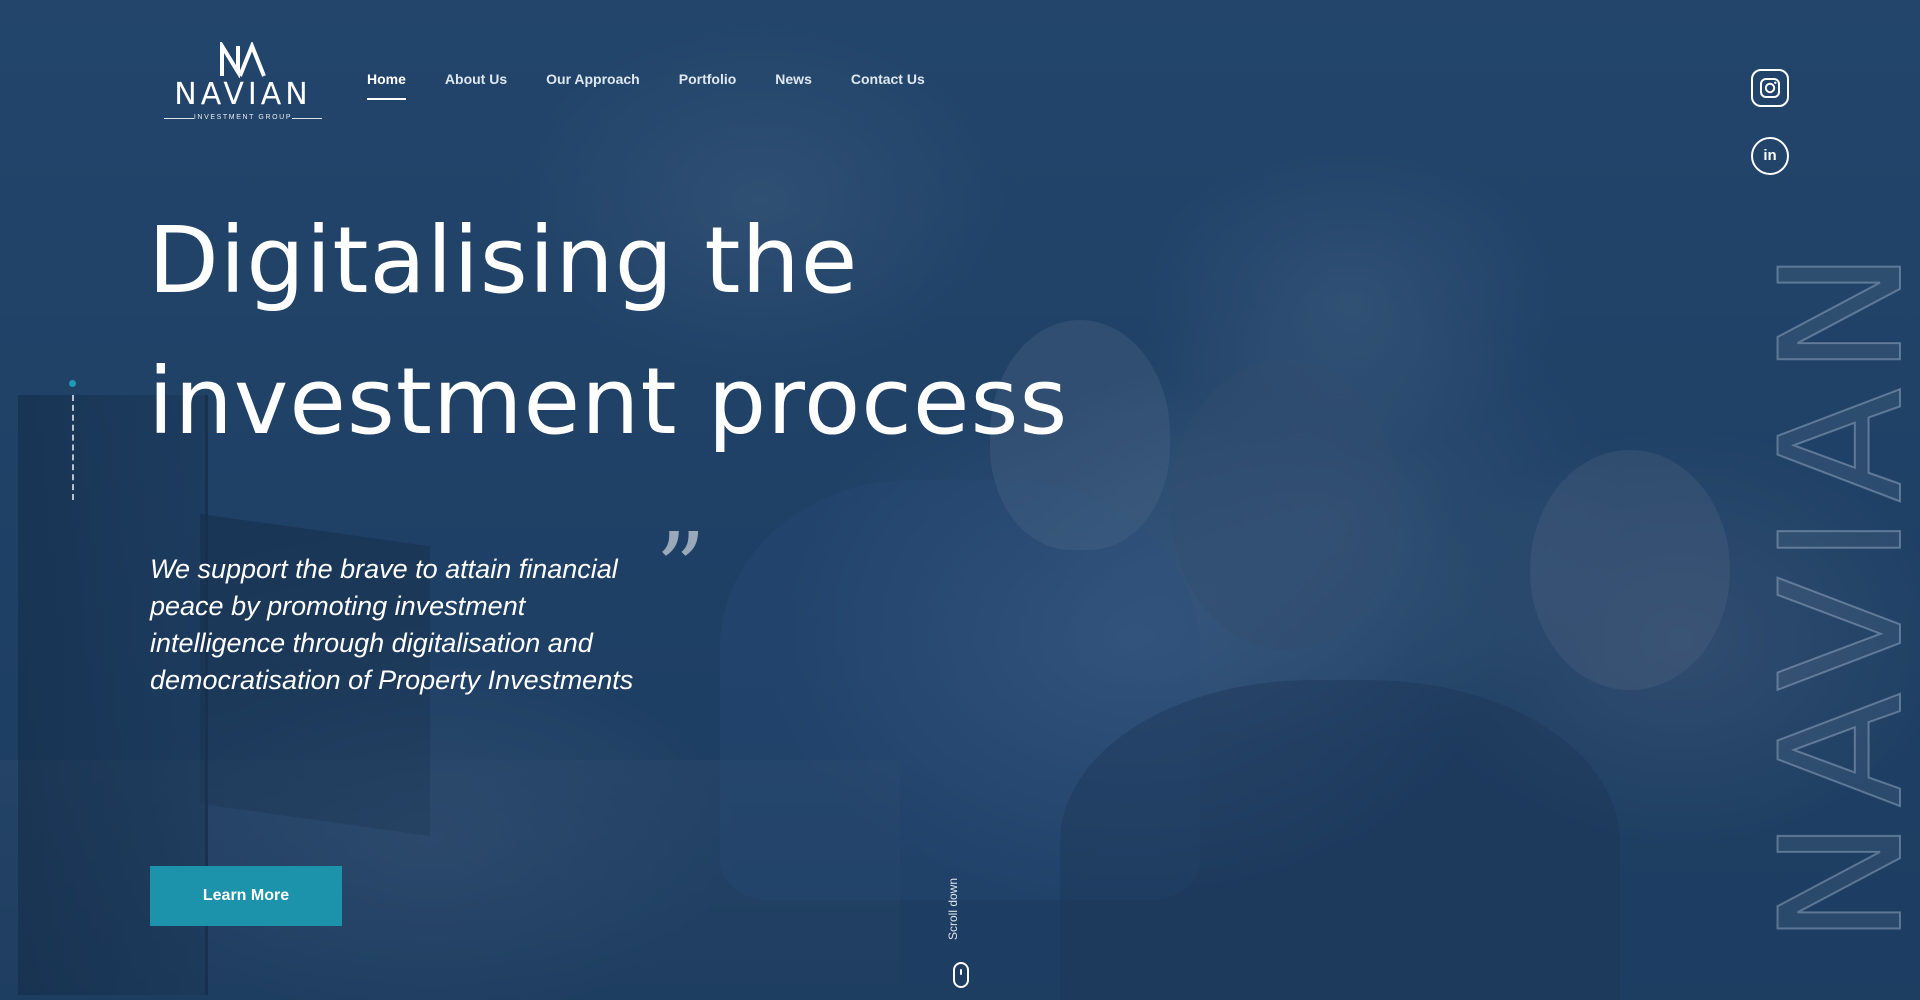 This screenshot has width=1920, height=1000. What do you see at coordinates (593, 82) in the screenshot?
I see `nav-item-our-approach: Our Approach` at bounding box center [593, 82].